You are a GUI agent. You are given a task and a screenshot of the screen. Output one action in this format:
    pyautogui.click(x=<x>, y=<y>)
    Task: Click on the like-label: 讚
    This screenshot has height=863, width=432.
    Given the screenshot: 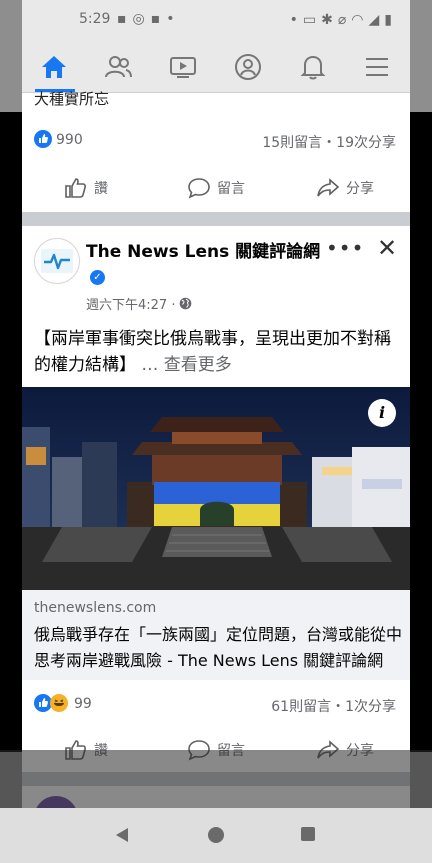 What is the action you would take?
    pyautogui.click(x=101, y=189)
    